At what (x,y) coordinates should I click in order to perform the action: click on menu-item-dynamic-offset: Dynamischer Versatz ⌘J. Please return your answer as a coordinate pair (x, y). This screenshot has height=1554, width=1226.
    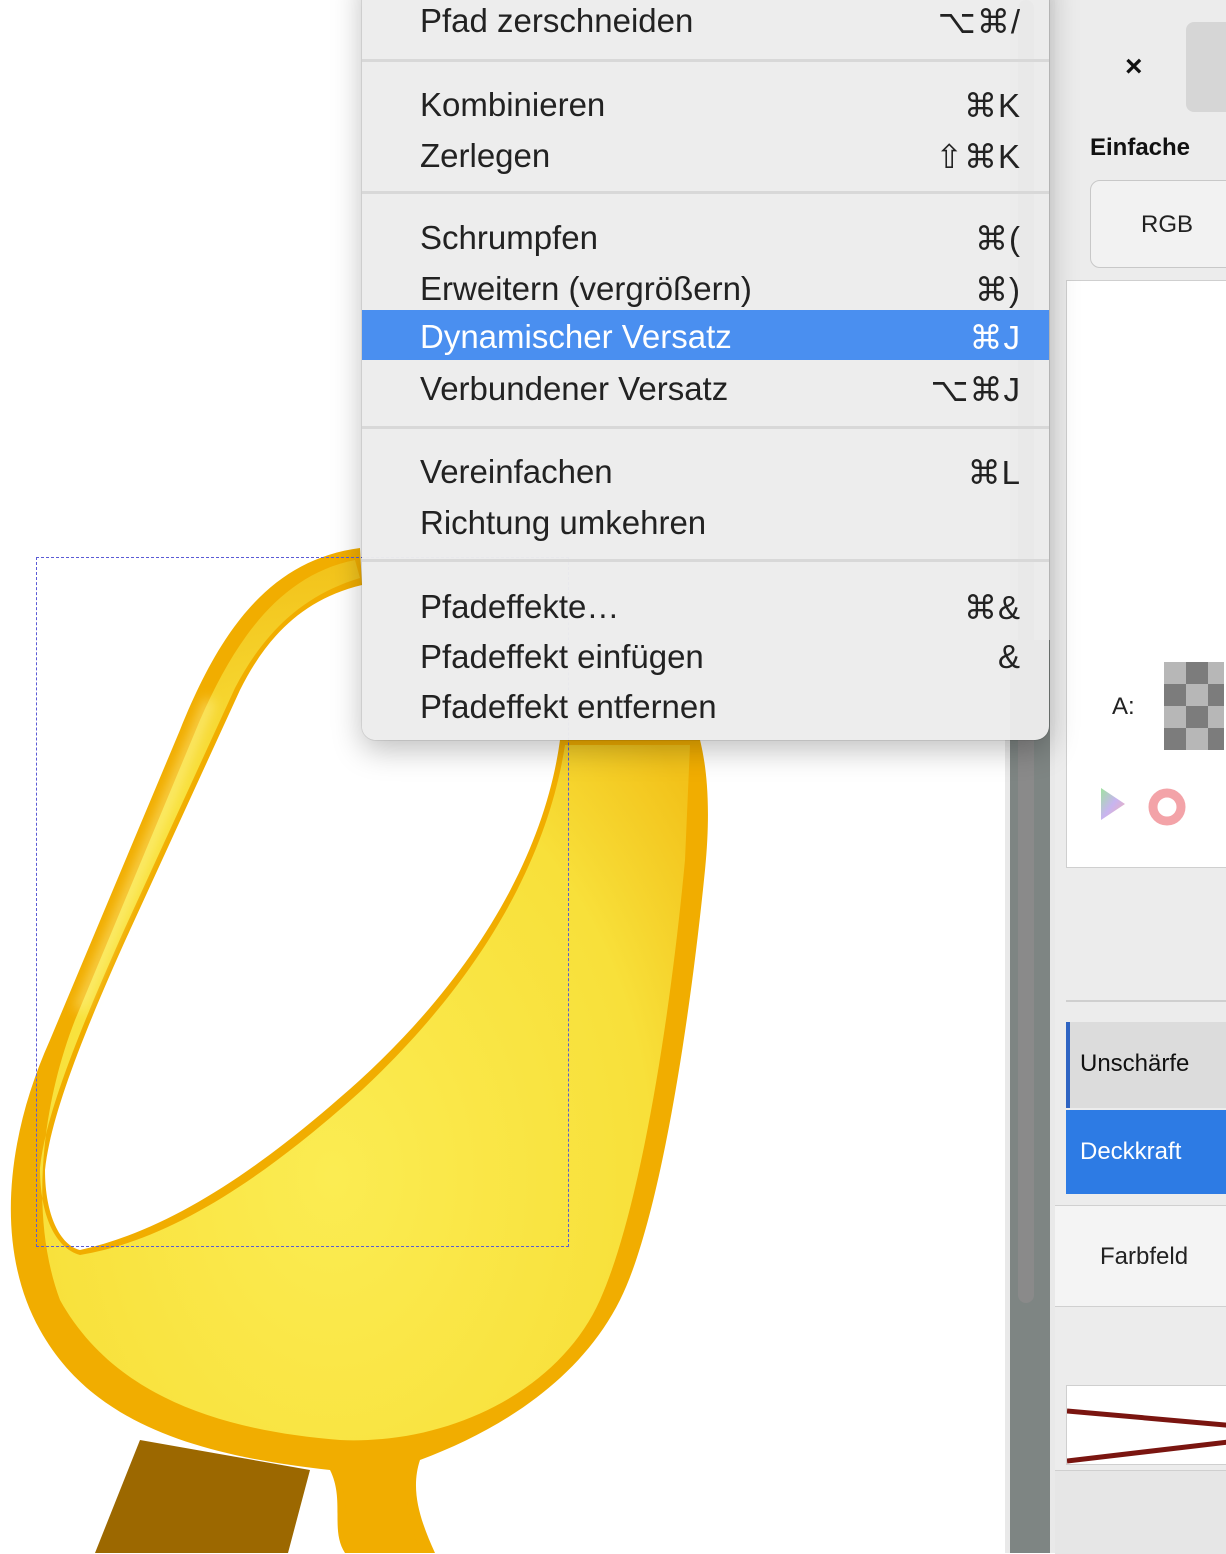
    Looking at the image, I should click on (705, 335).